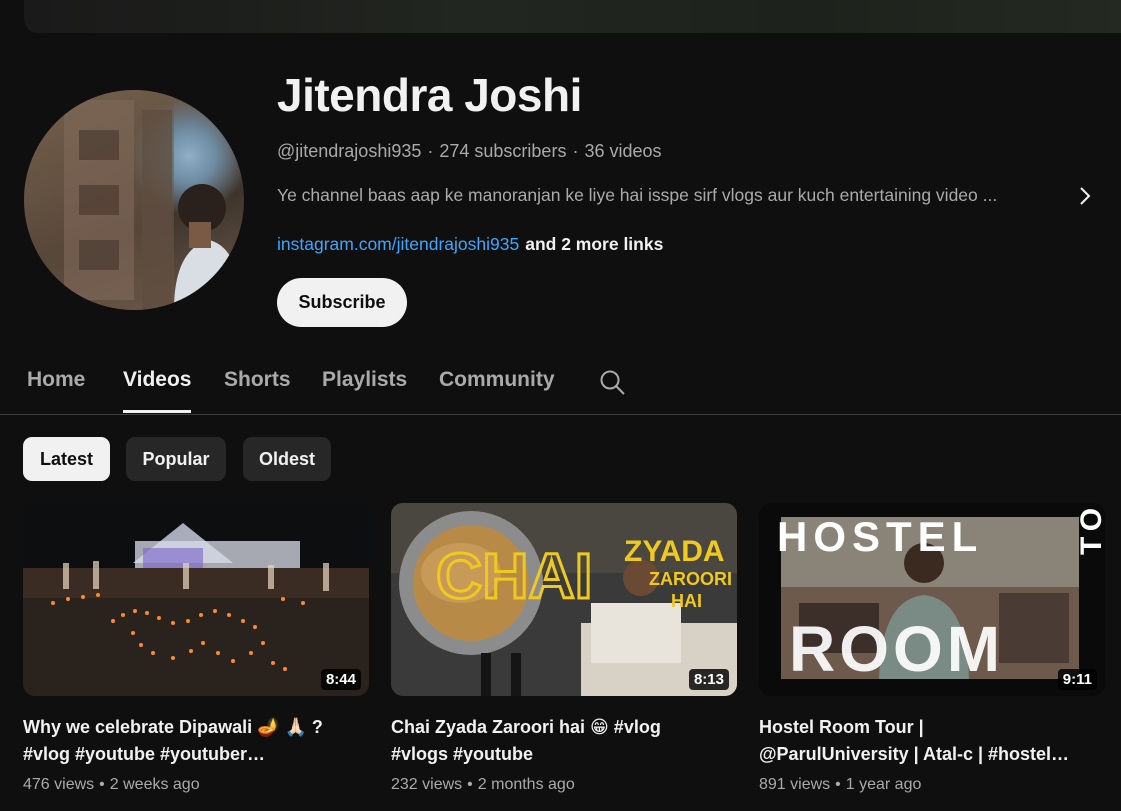  What do you see at coordinates (56, 380) in the screenshot?
I see `tab-home: Home` at bounding box center [56, 380].